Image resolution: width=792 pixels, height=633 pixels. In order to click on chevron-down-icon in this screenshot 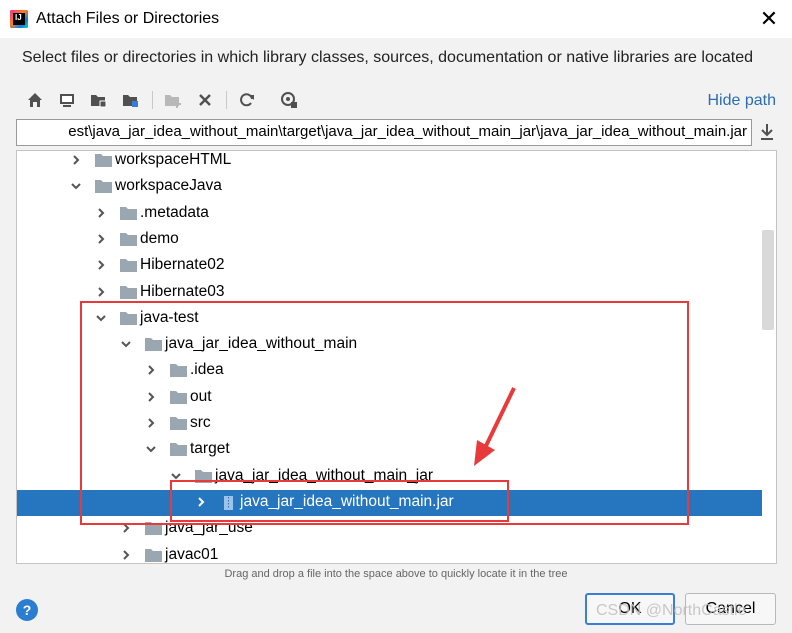, I will do `click(76, 186)`.